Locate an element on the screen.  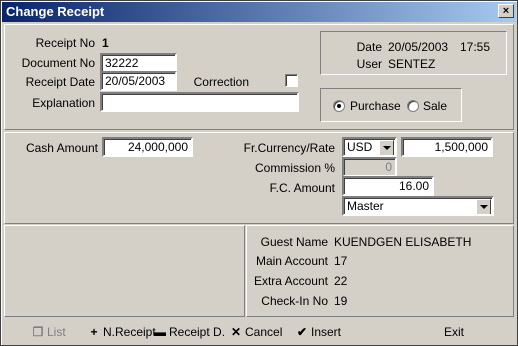
new-receipt-button: + N.Receipt is located at coordinates (122, 332).